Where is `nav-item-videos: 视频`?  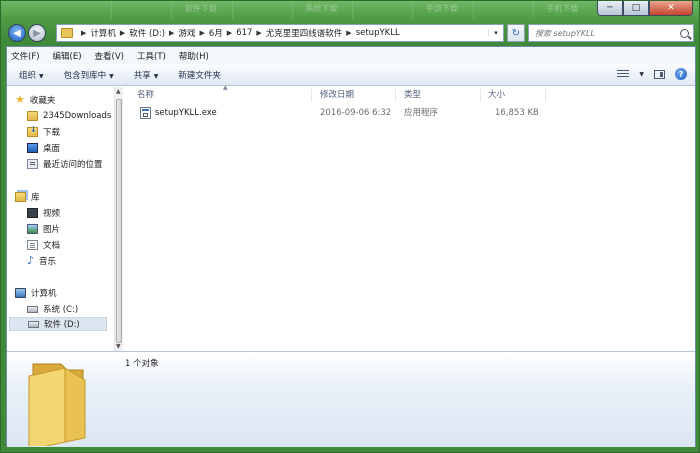
nav-item-videos: 视频 is located at coordinates (43, 213).